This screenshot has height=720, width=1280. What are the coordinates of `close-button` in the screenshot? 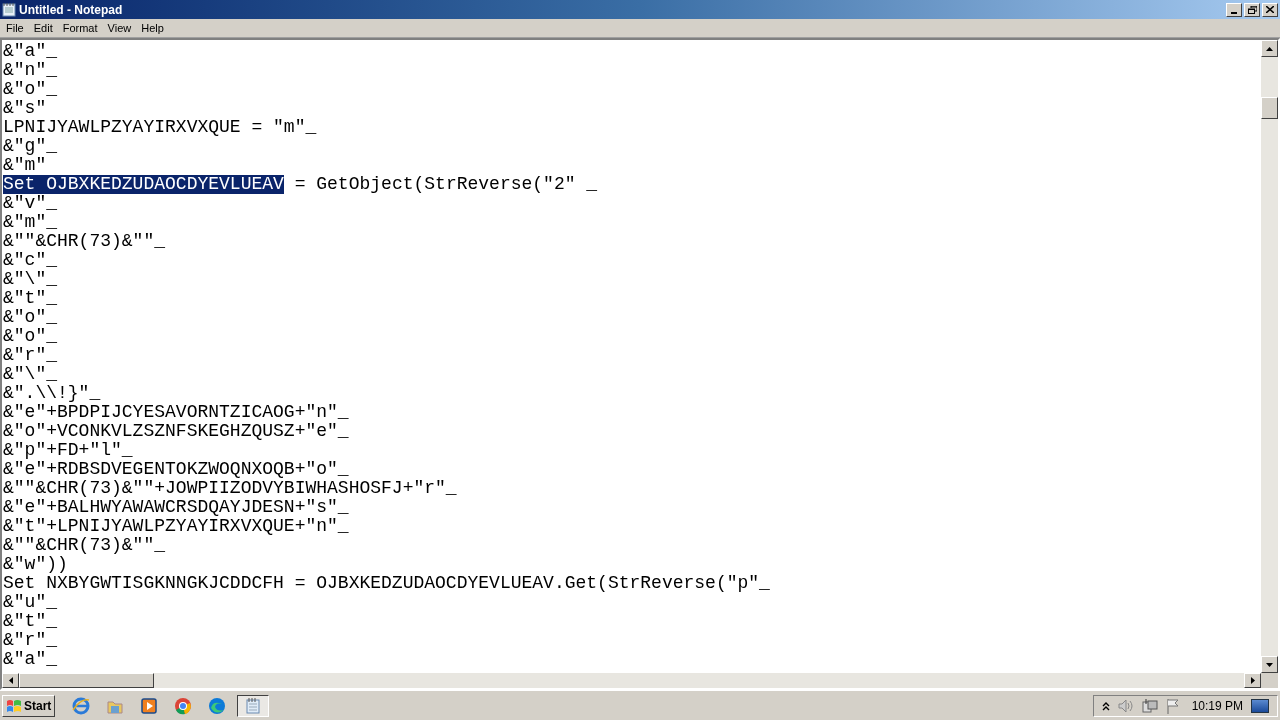 It's located at (1270, 9).